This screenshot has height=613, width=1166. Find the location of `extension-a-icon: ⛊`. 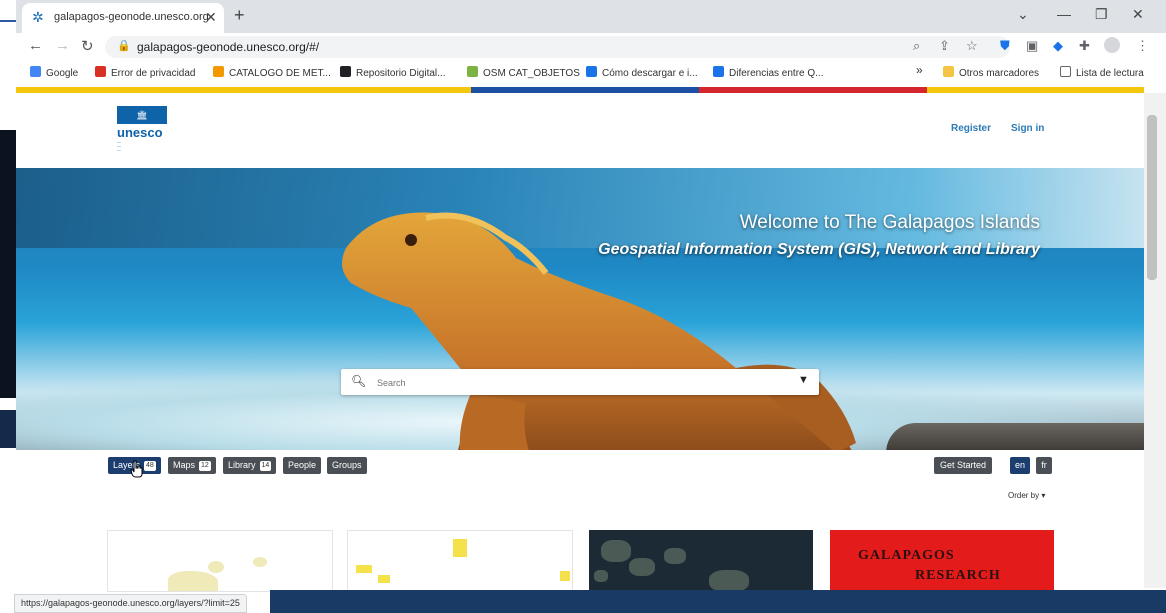

extension-a-icon: ⛊ is located at coordinates (1005, 46).